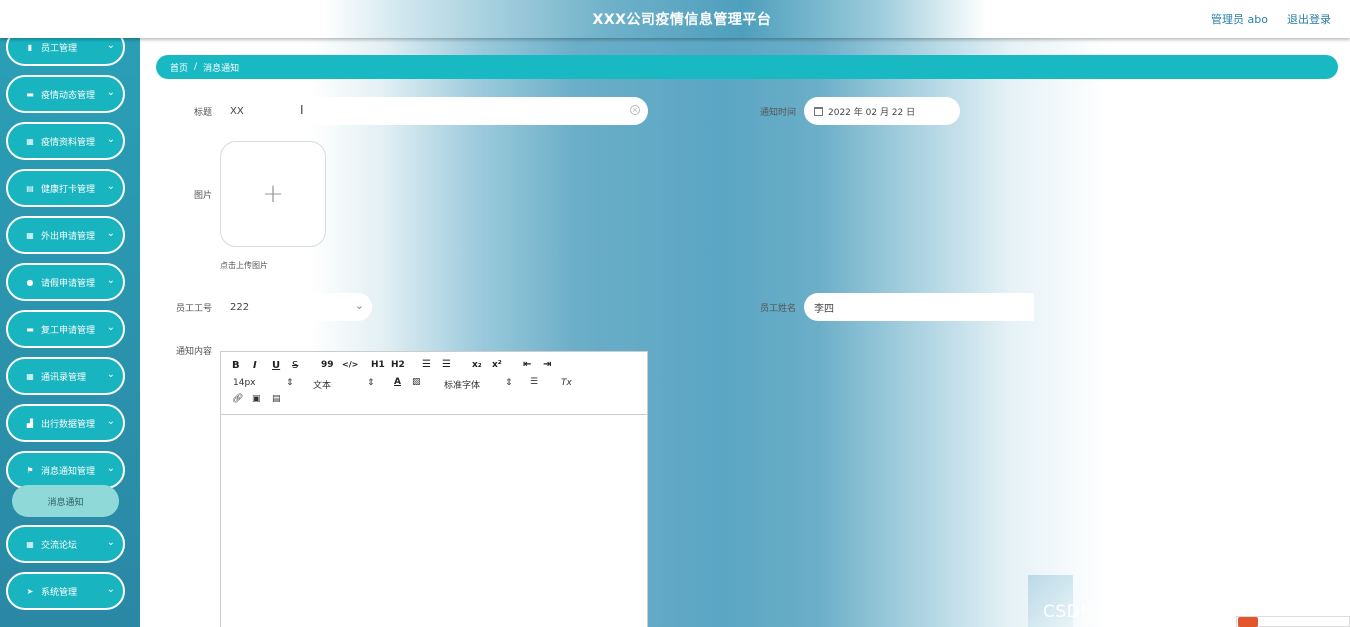  What do you see at coordinates (1248, 622) in the screenshot?
I see `badge-icon` at bounding box center [1248, 622].